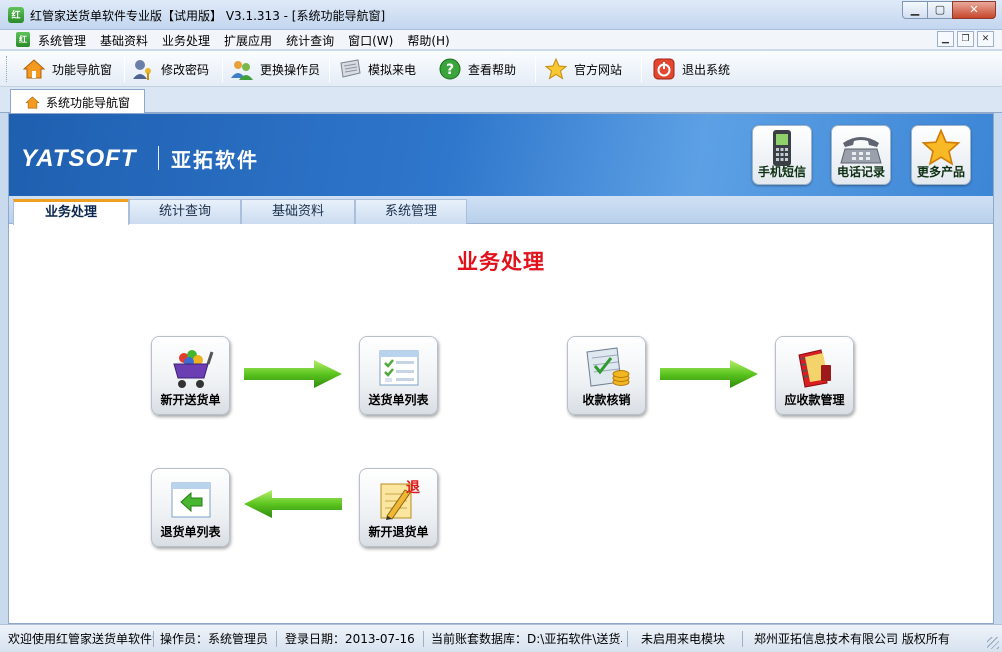 This screenshot has width=1002, height=652. What do you see at coordinates (985, 39) in the screenshot?
I see `mdi-close-button: ✕` at bounding box center [985, 39].